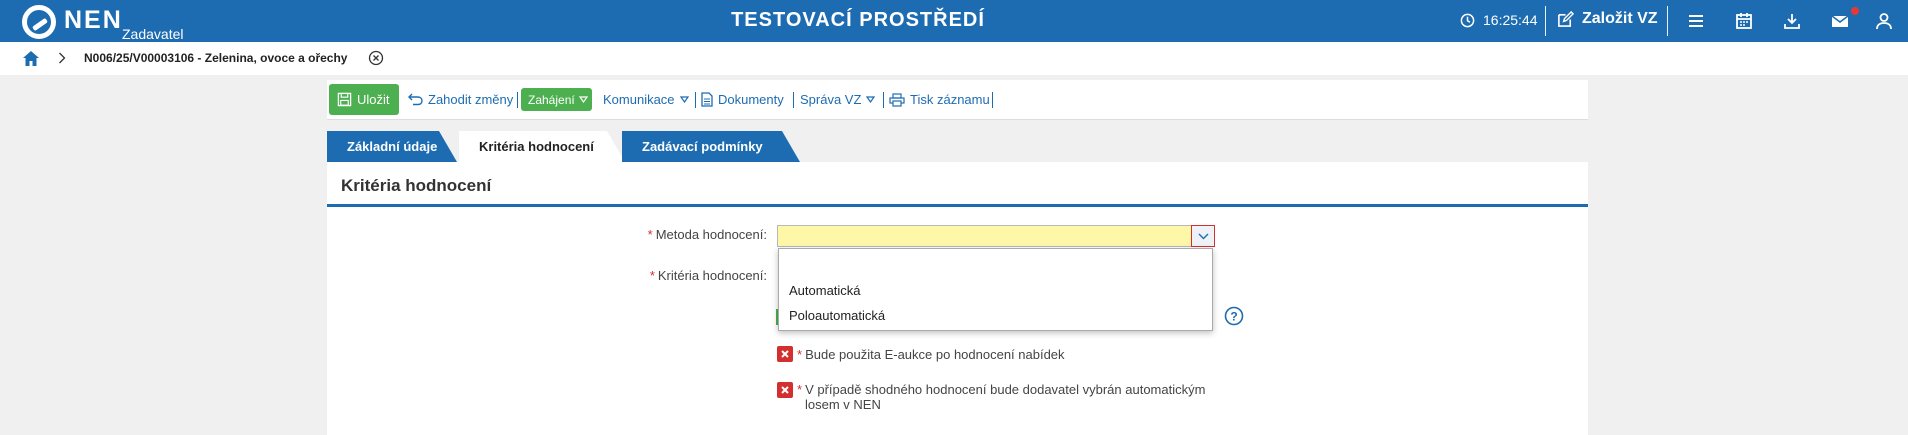 The image size is (1908, 435). I want to click on document-icon, so click(707, 99).